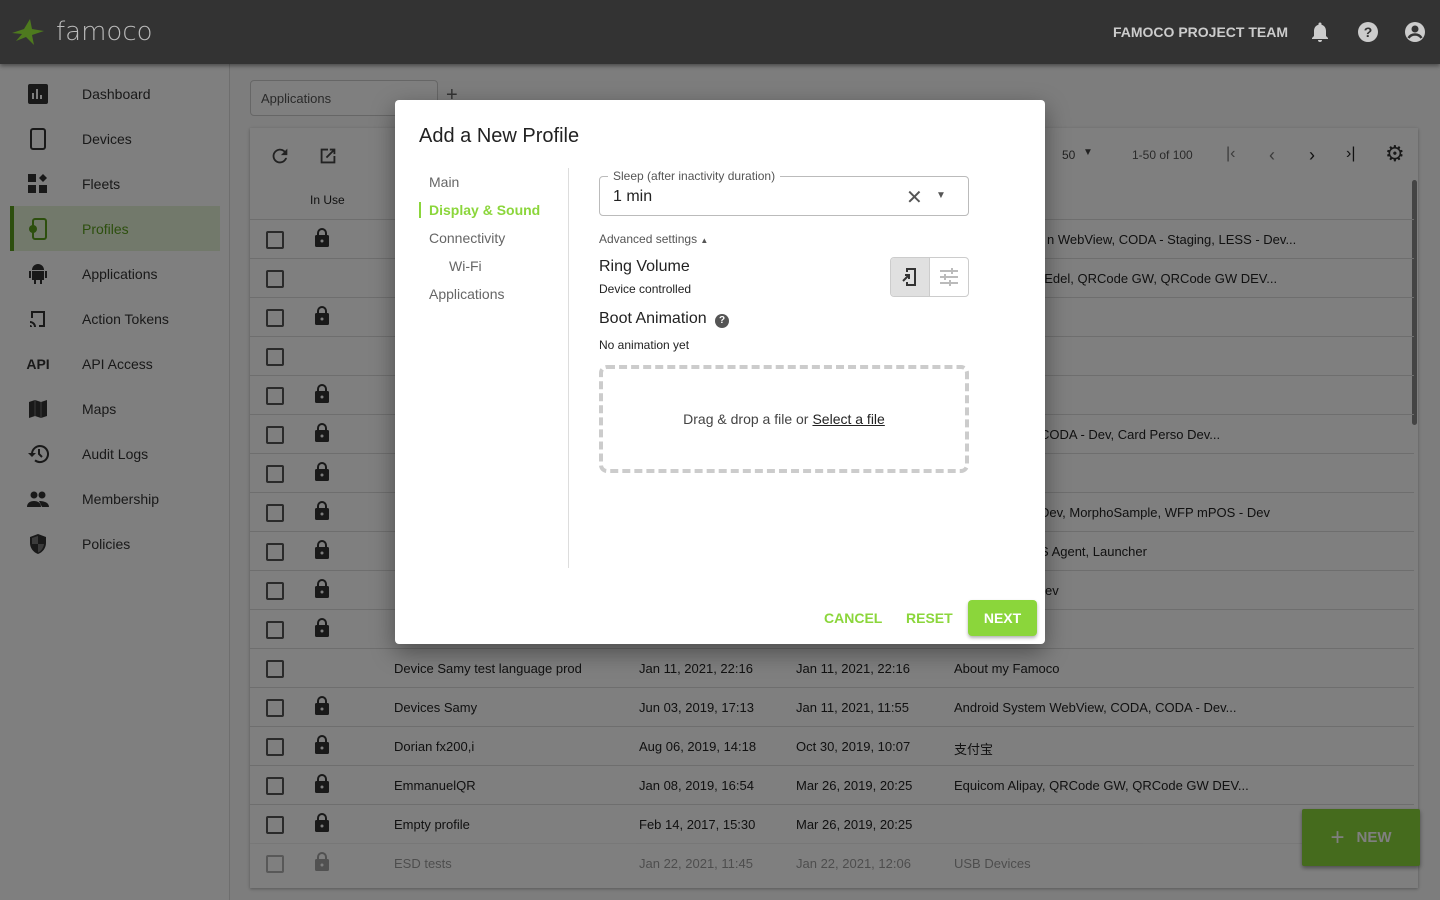 The height and width of the screenshot is (900, 1440). Describe the element at coordinates (444, 182) in the screenshot. I see `dialog-nav-main: Main` at that location.